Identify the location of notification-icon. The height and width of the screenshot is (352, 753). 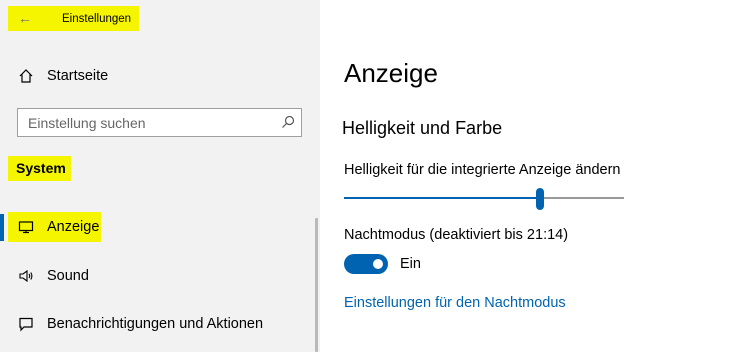
(26, 324).